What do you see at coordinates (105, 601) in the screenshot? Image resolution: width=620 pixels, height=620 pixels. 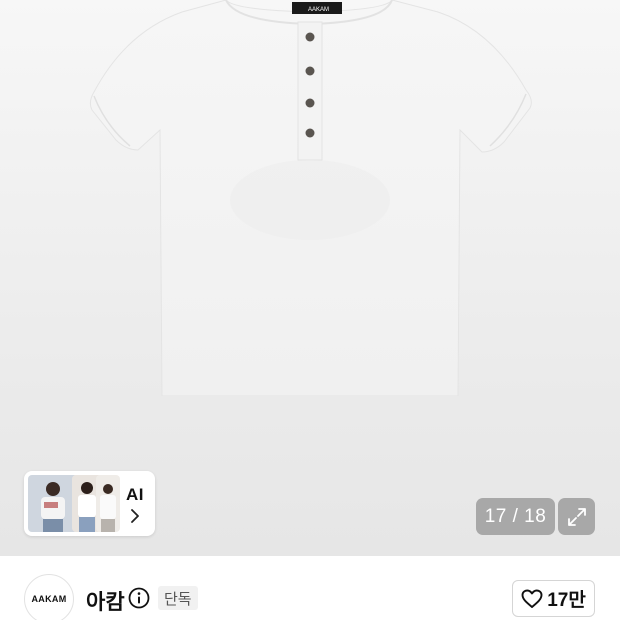 I see `brand-name: 아캄` at bounding box center [105, 601].